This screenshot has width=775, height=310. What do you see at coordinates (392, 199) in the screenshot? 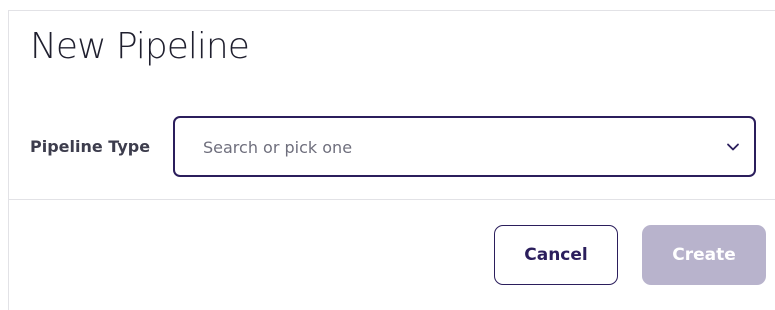
I see `footer-divider` at bounding box center [392, 199].